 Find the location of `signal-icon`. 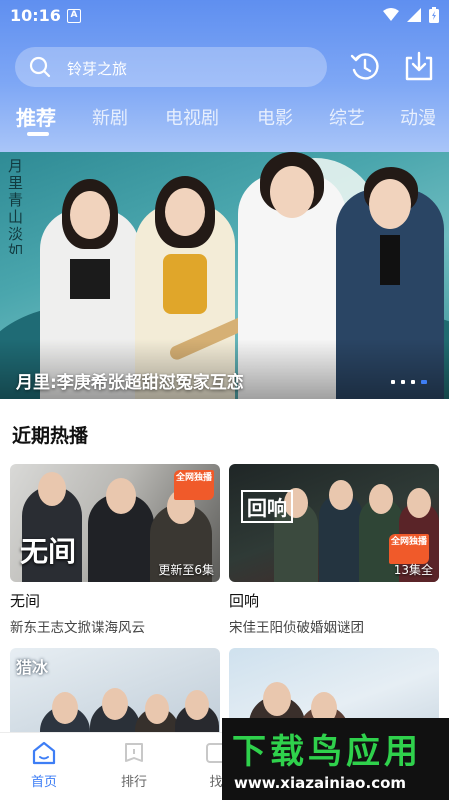

signal-icon is located at coordinates (414, 15).